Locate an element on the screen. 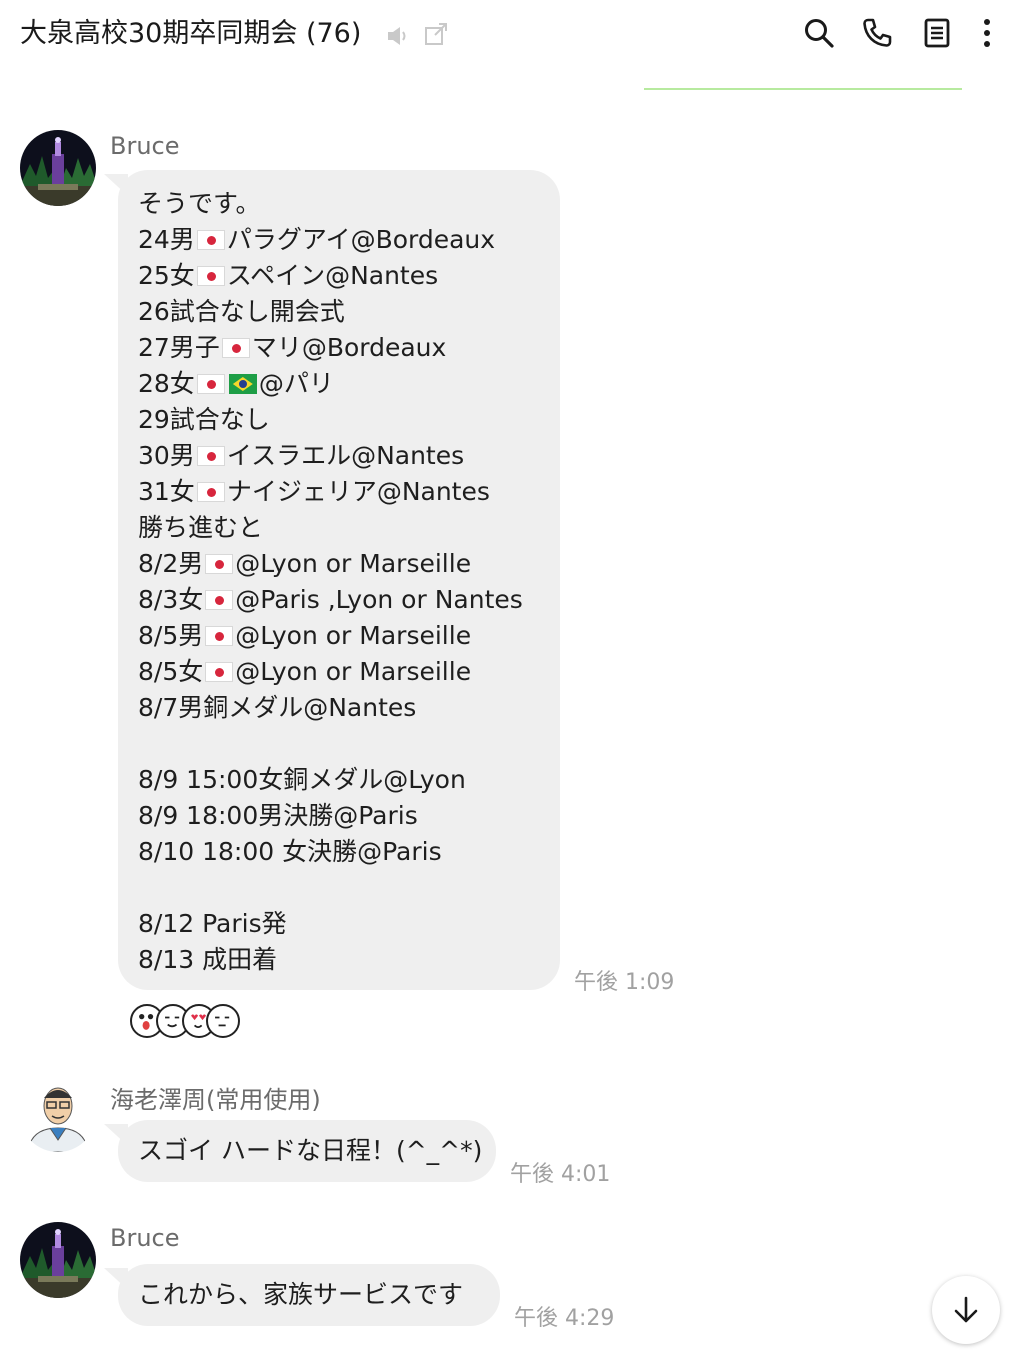 This screenshot has width=1014, height=1350. message-line: 28女 @パリ is located at coordinates (330, 384).